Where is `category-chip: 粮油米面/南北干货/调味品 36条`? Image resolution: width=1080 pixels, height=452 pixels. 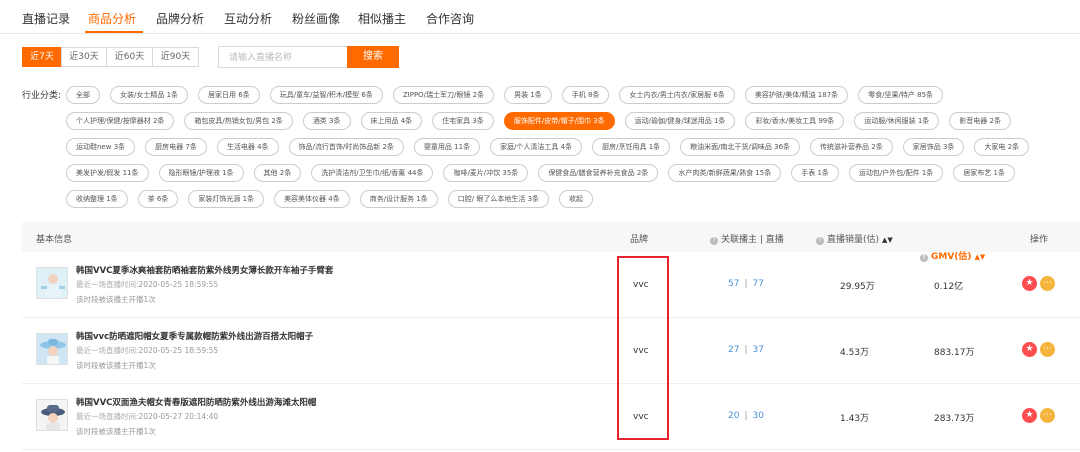
category-chip: 粮油米面/南北干货/调味品 36条 is located at coordinates (740, 147).